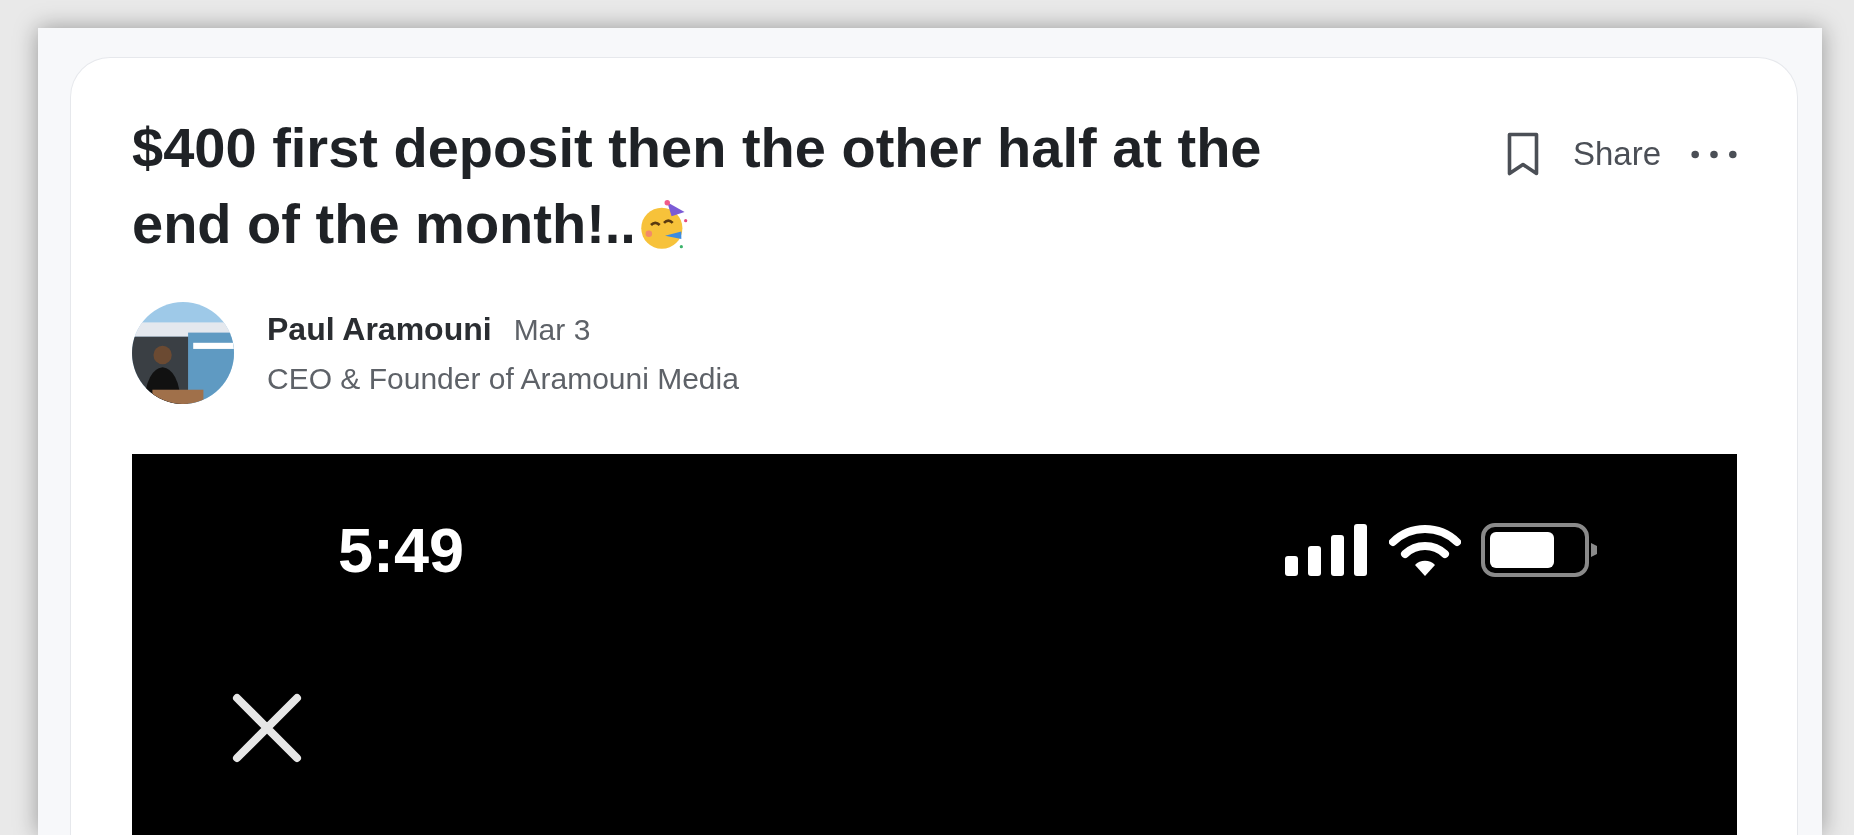 This screenshot has width=1854, height=835. Describe the element at coordinates (1327, 550) in the screenshot. I see `signal-icon` at that location.